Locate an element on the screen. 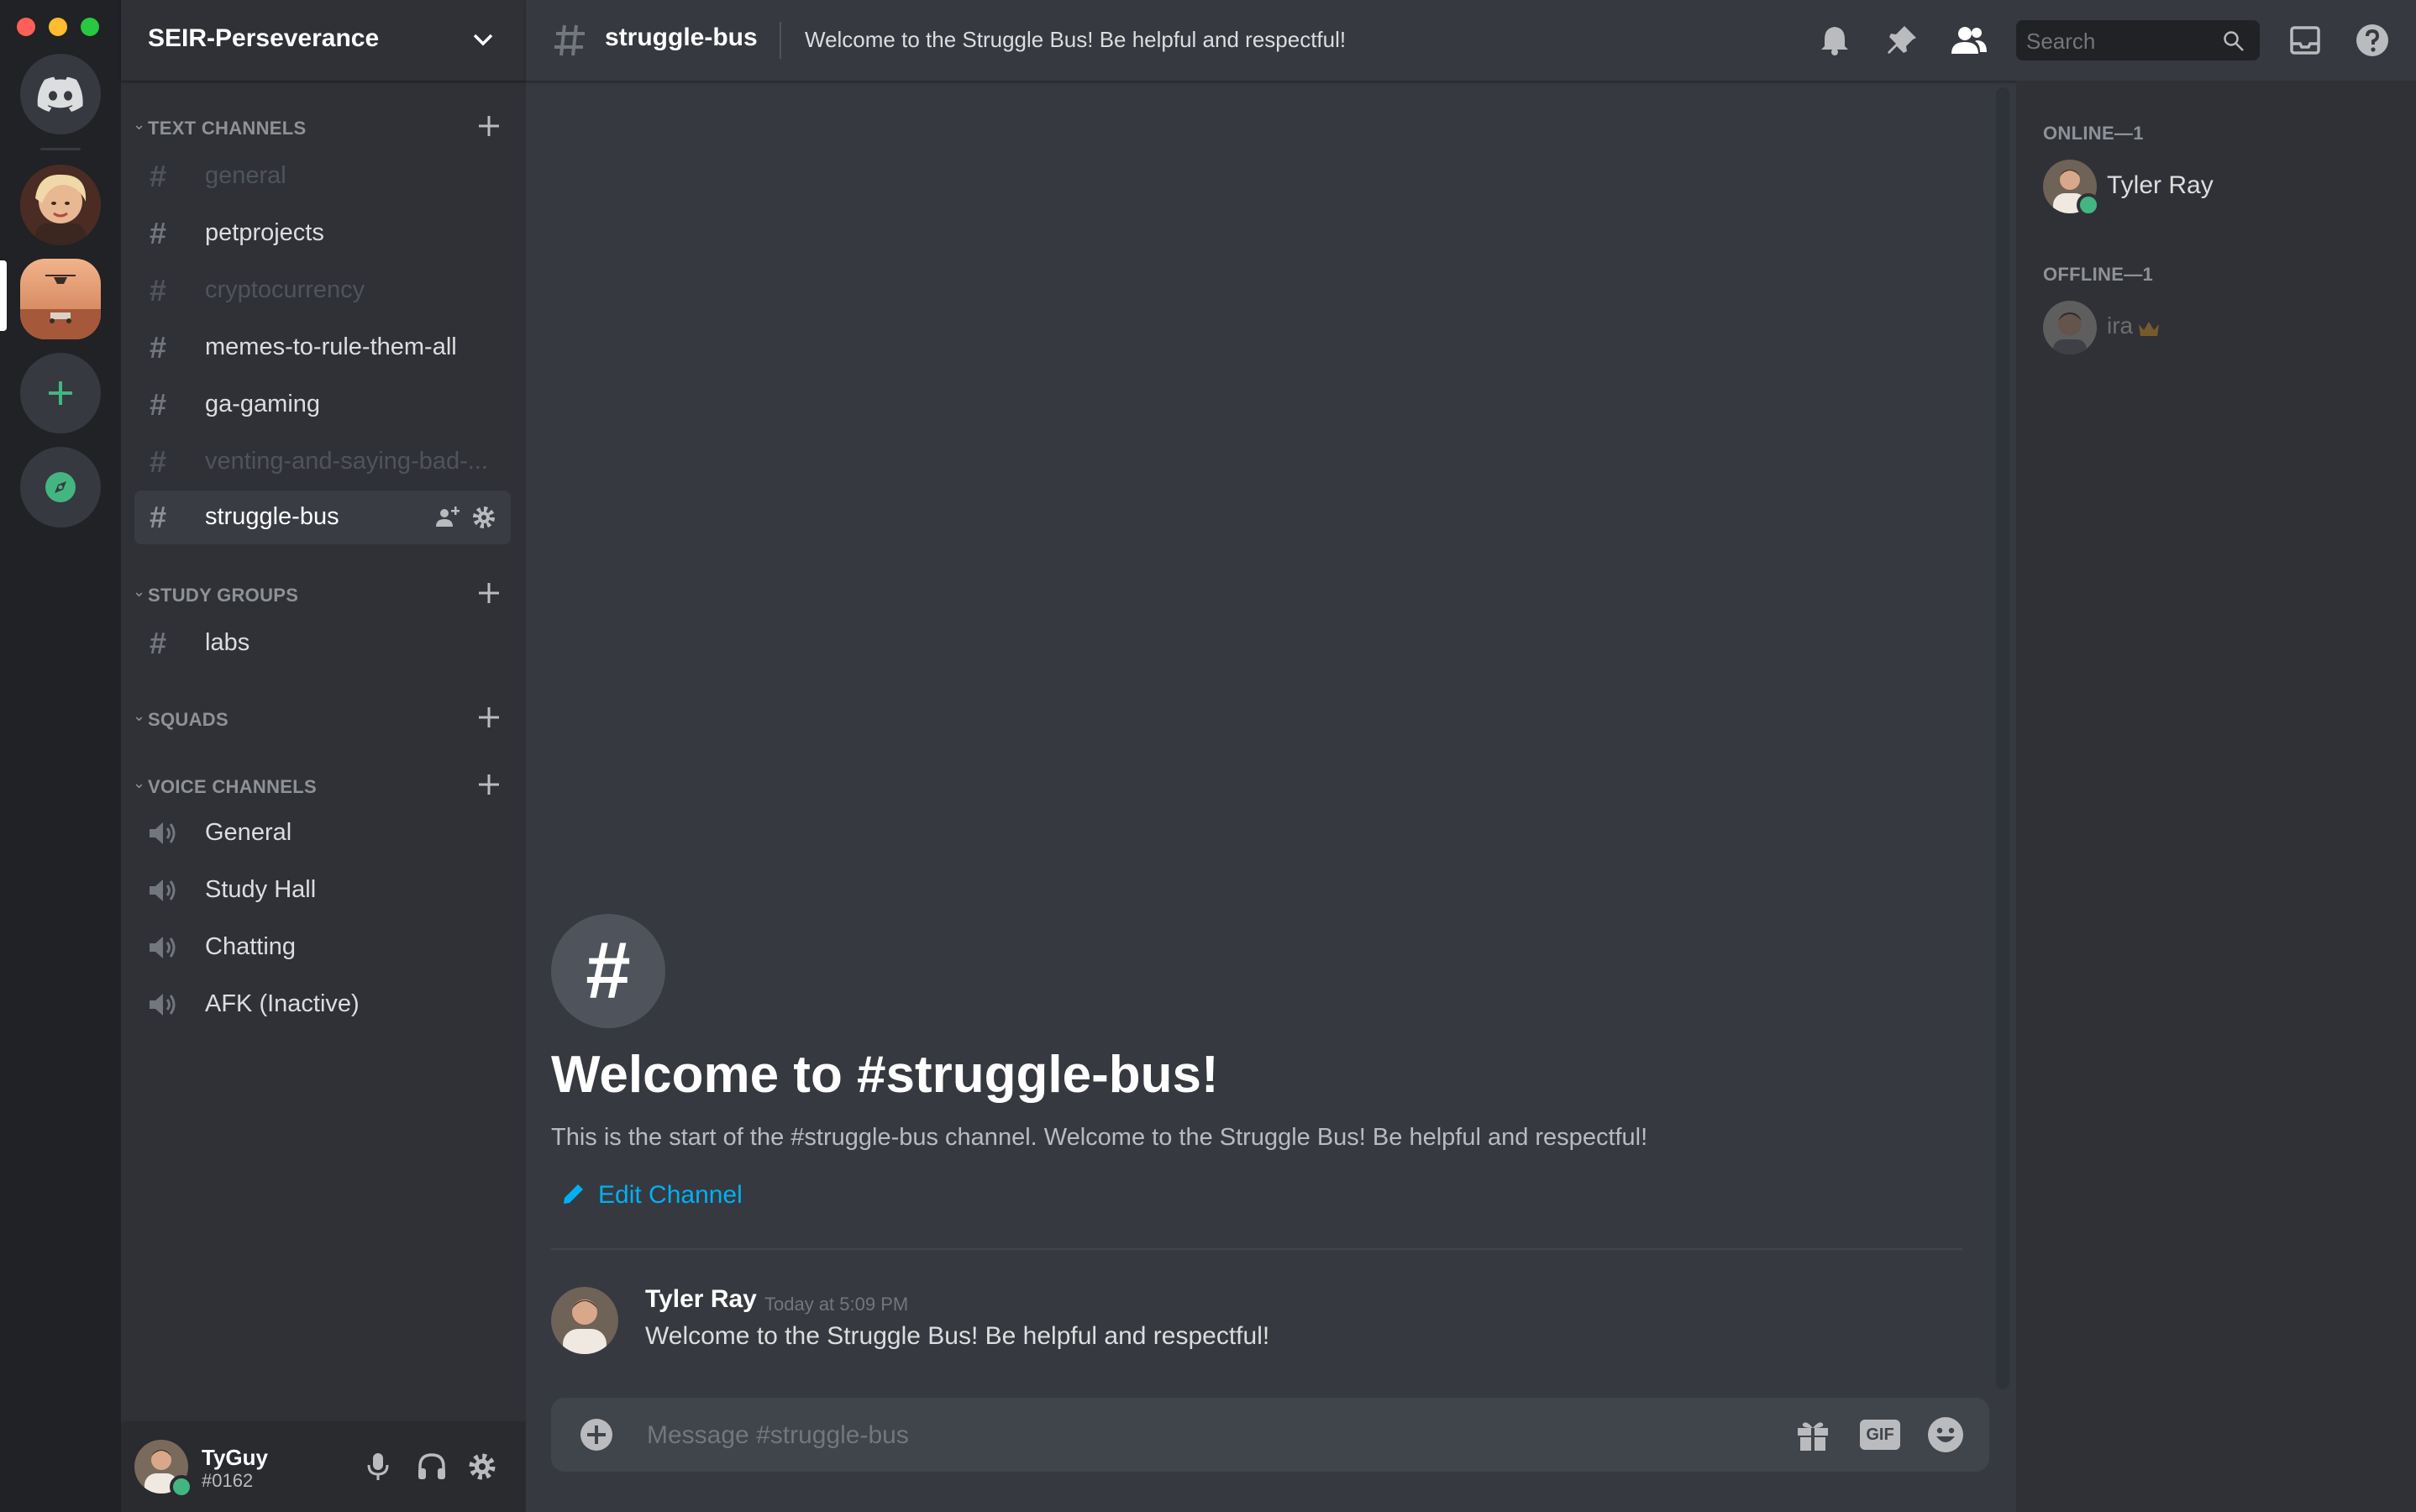  voice-channel-chatting: Chatting is located at coordinates (322, 947).